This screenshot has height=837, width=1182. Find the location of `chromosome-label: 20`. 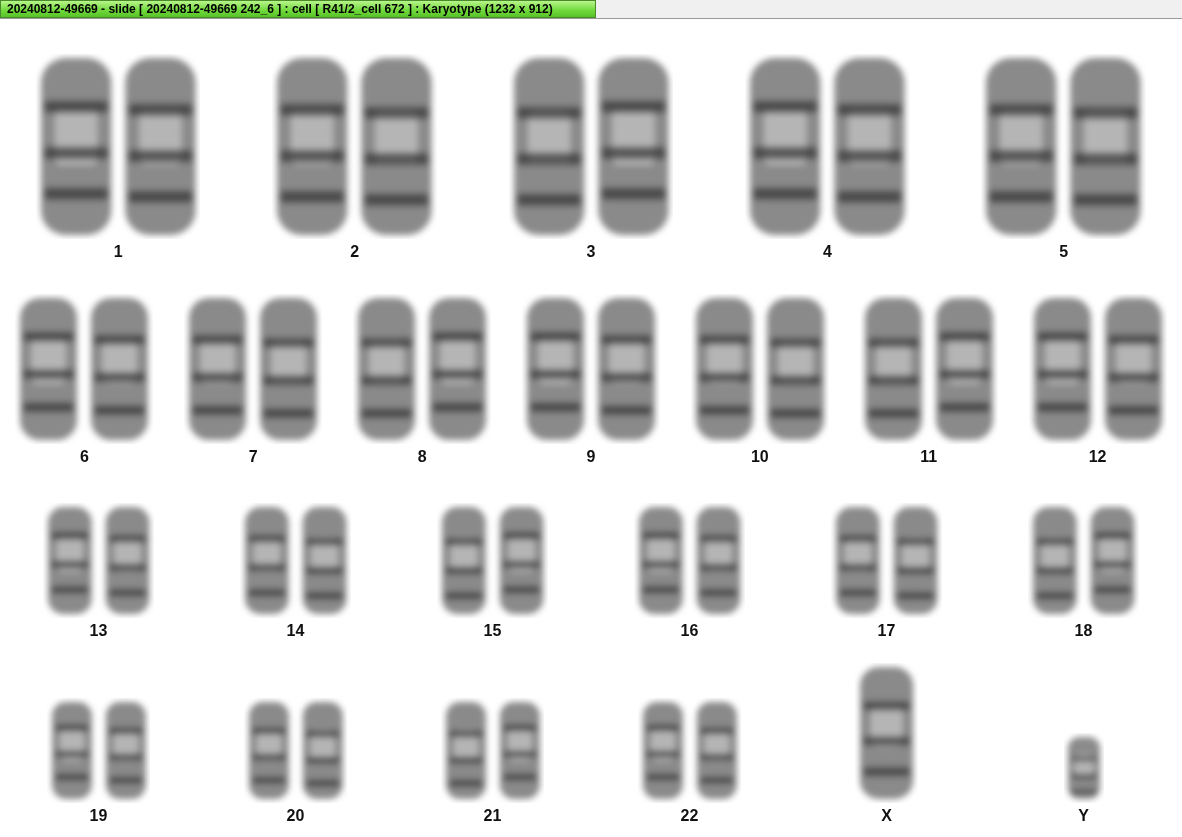

chromosome-label: 20 is located at coordinates (295, 816).